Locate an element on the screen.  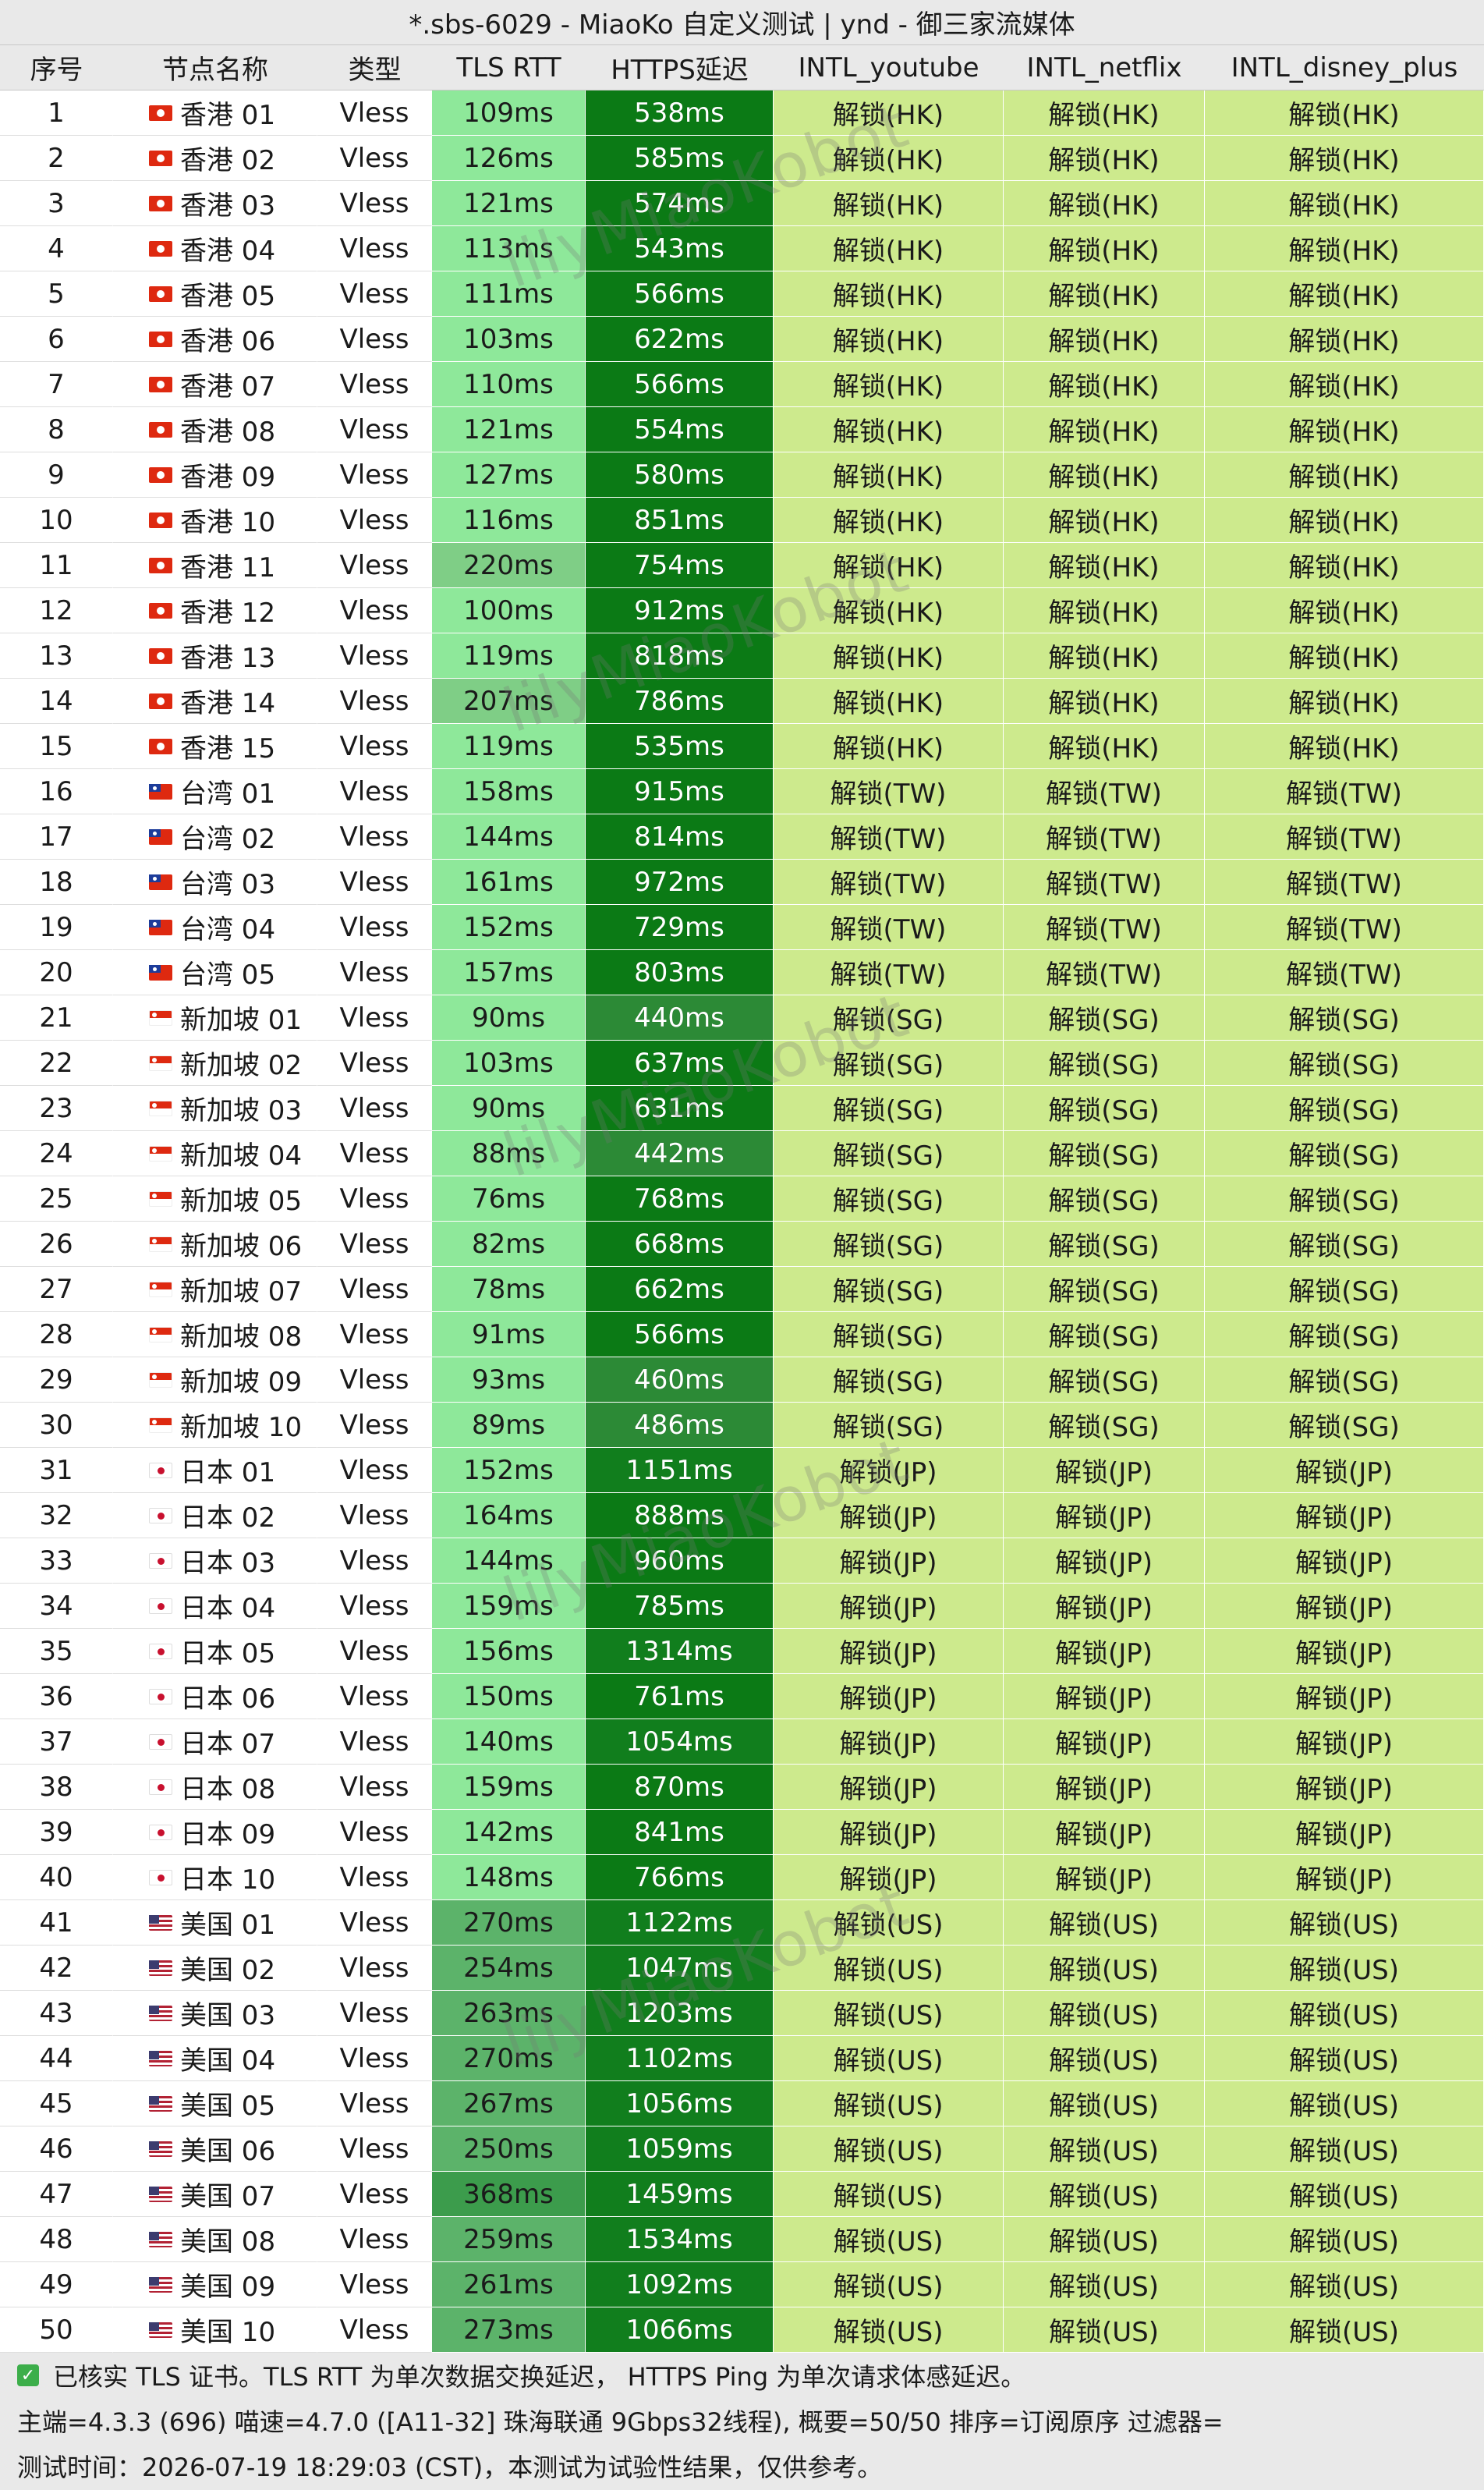
tls-rtt: 127ms is located at coordinates (509, 475).